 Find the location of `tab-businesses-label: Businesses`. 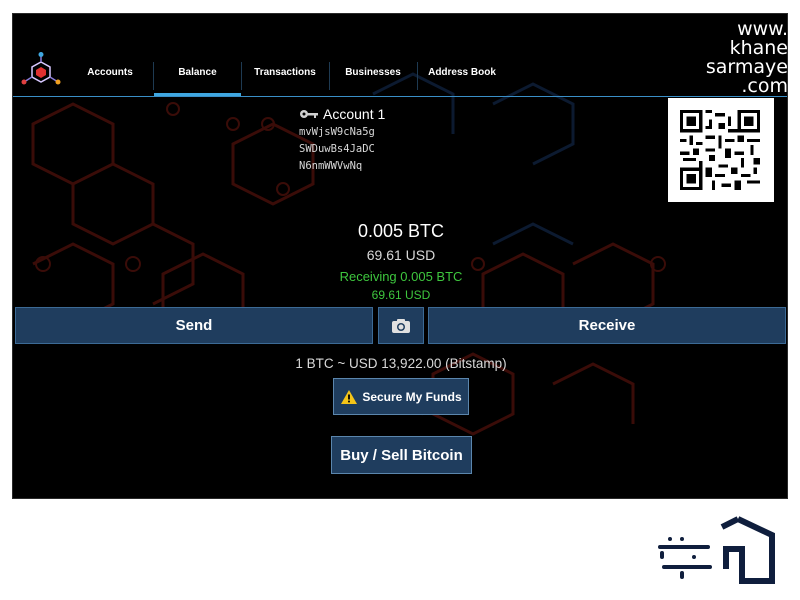

tab-businesses-label: Businesses is located at coordinates (373, 72).